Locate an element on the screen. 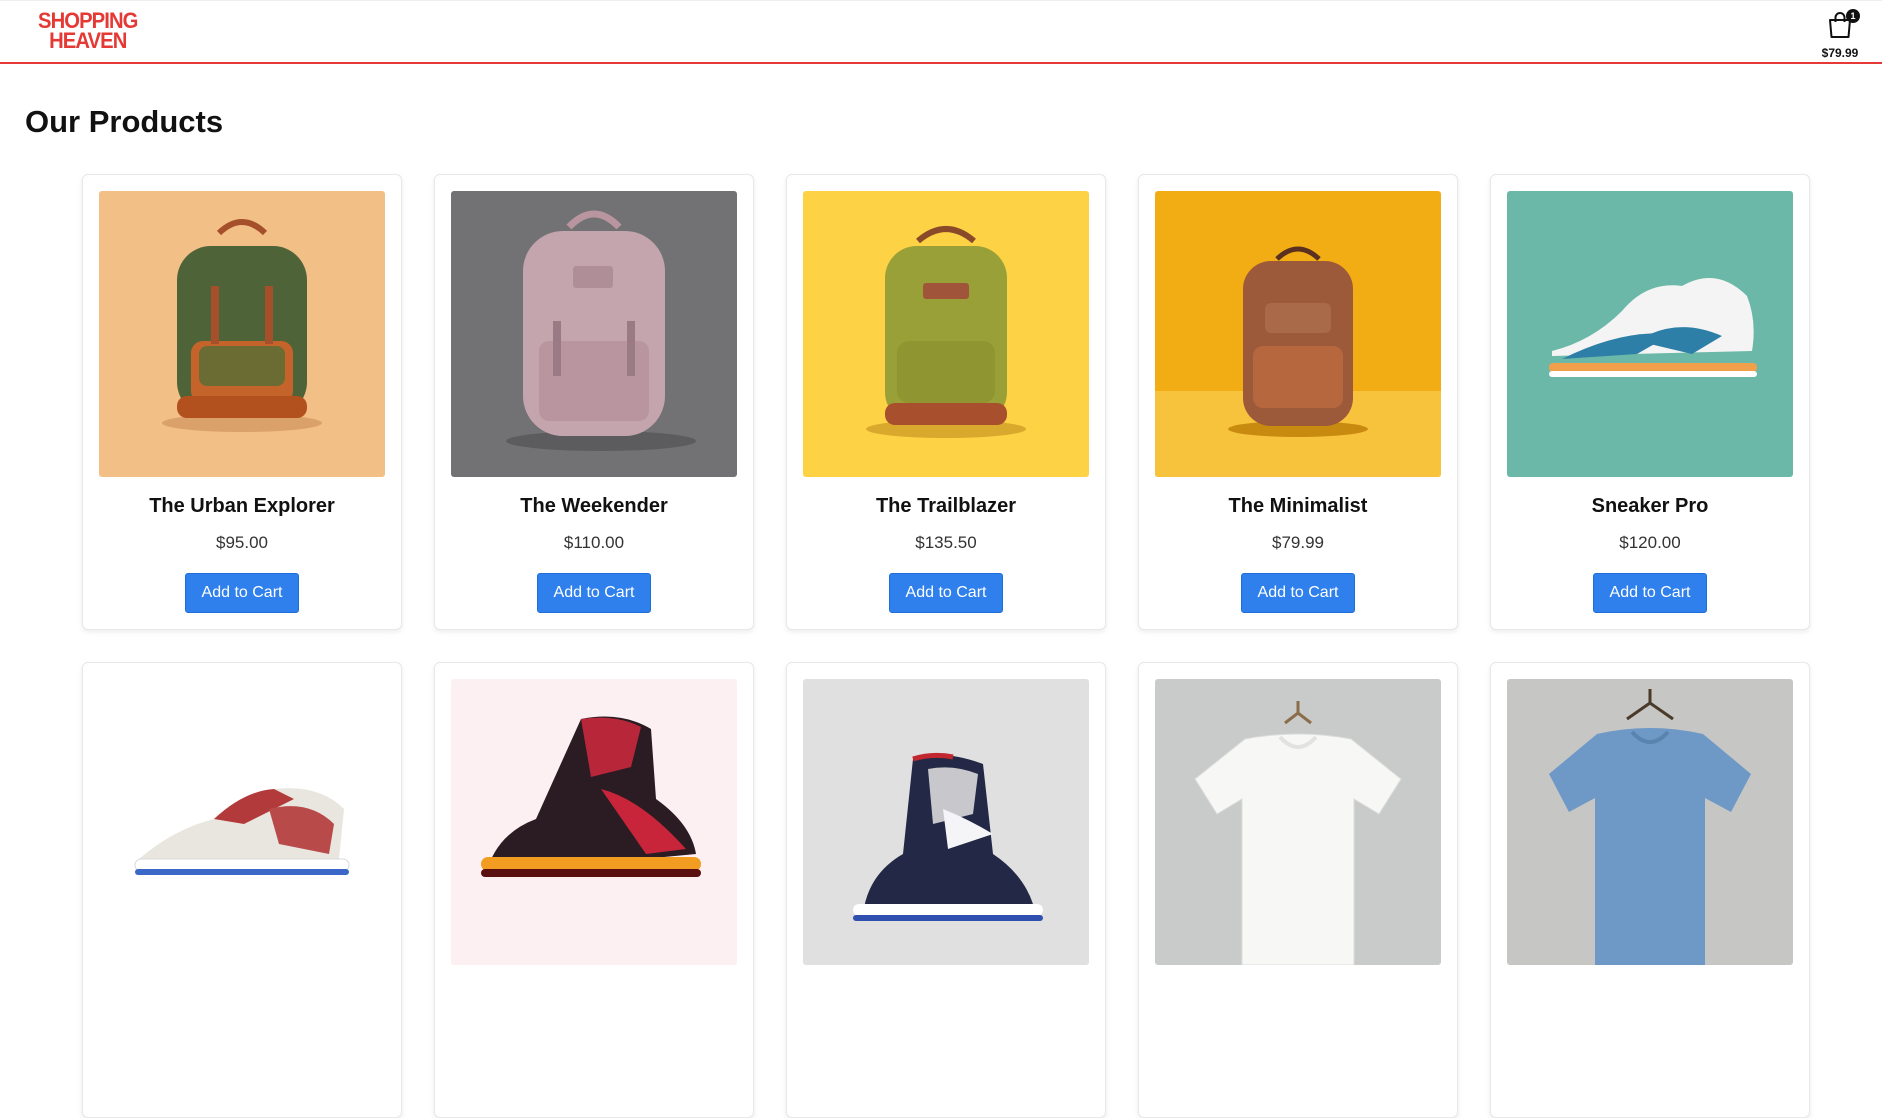  cart-button: 1 $79.99 is located at coordinates (1840, 35).